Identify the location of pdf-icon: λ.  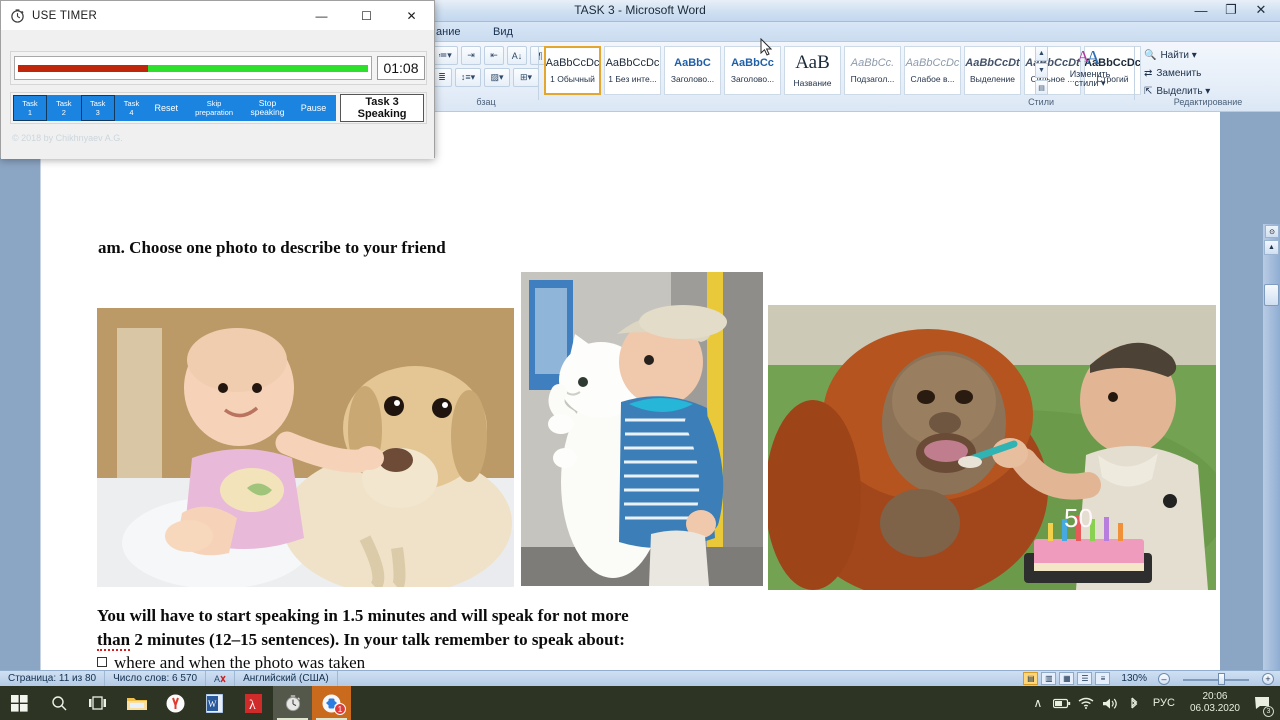
(253, 703).